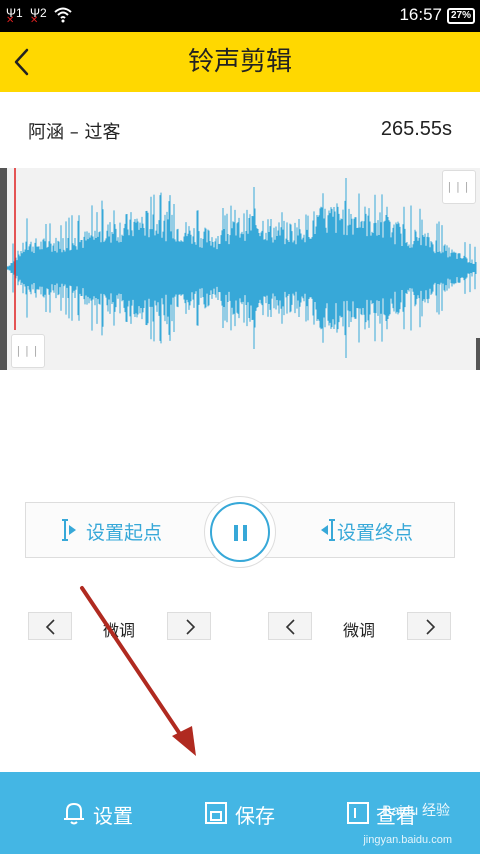  I want to click on watermark-logo: Baidu 经验, so click(416, 810).